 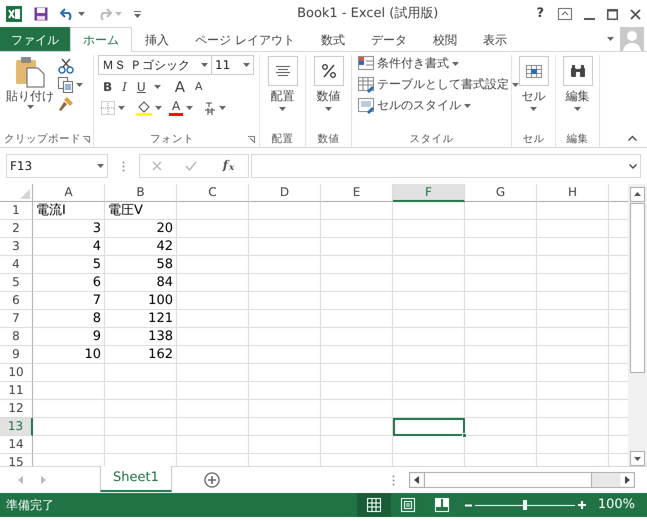 I want to click on ribbon-tab: 数式, so click(x=333, y=39).